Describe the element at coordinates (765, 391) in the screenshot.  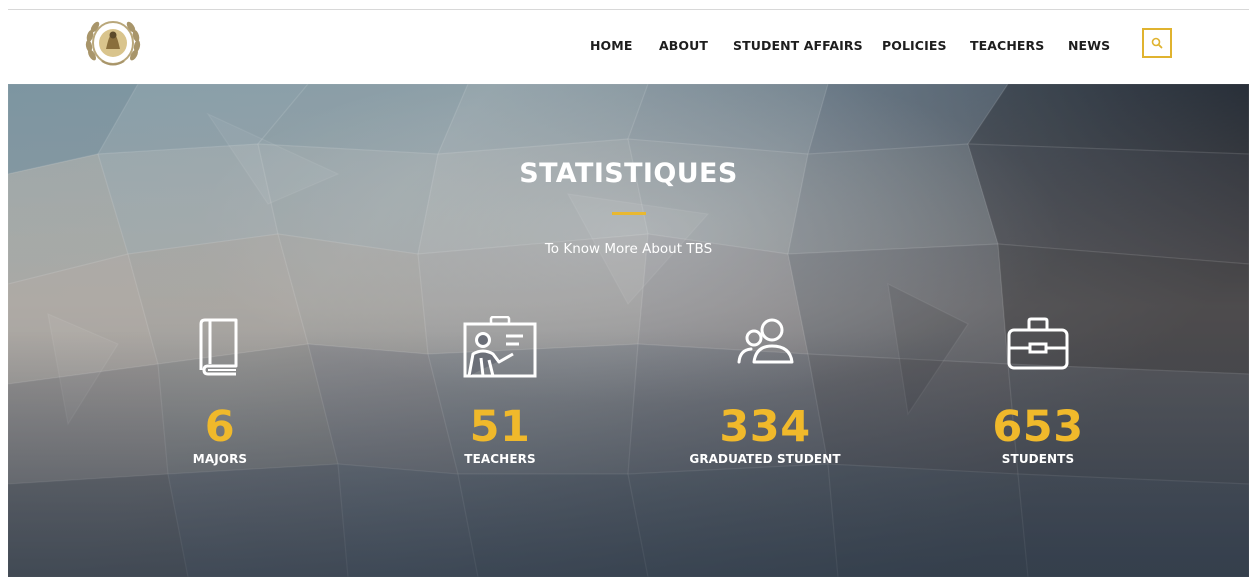
I see `stat-graduated-students: 334 GRADUATED STUDENT` at that location.